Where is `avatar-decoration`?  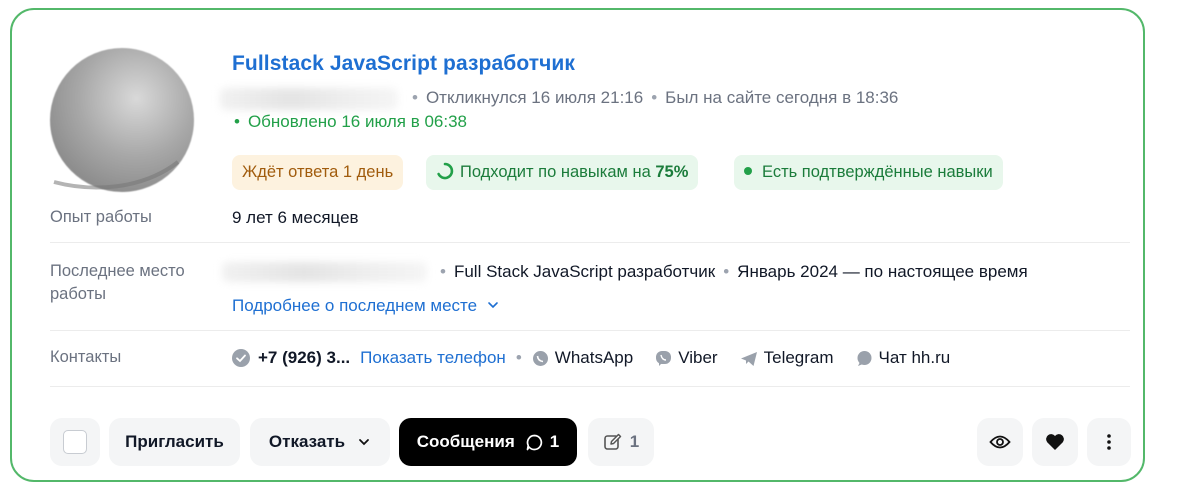 avatar-decoration is located at coordinates (116, 175).